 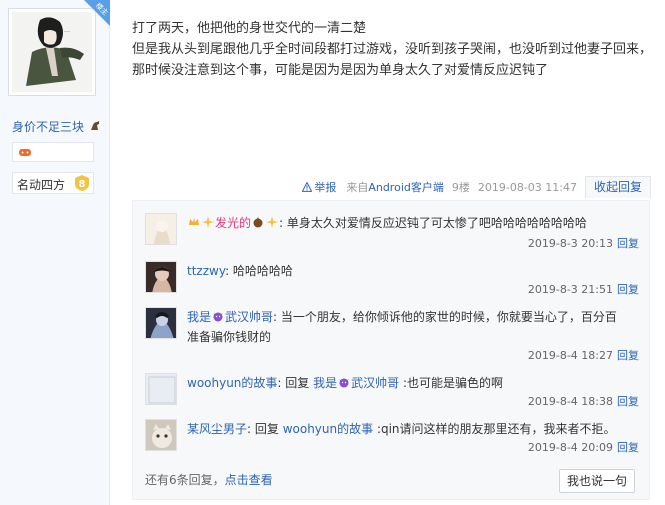 What do you see at coordinates (48, 127) in the screenshot?
I see `author-name-label: 身价不足三块` at bounding box center [48, 127].